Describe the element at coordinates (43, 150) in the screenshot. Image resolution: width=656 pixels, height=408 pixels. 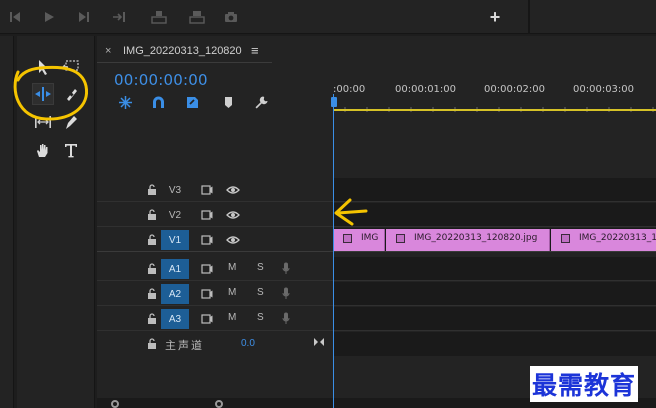
I see `hand-icon` at that location.